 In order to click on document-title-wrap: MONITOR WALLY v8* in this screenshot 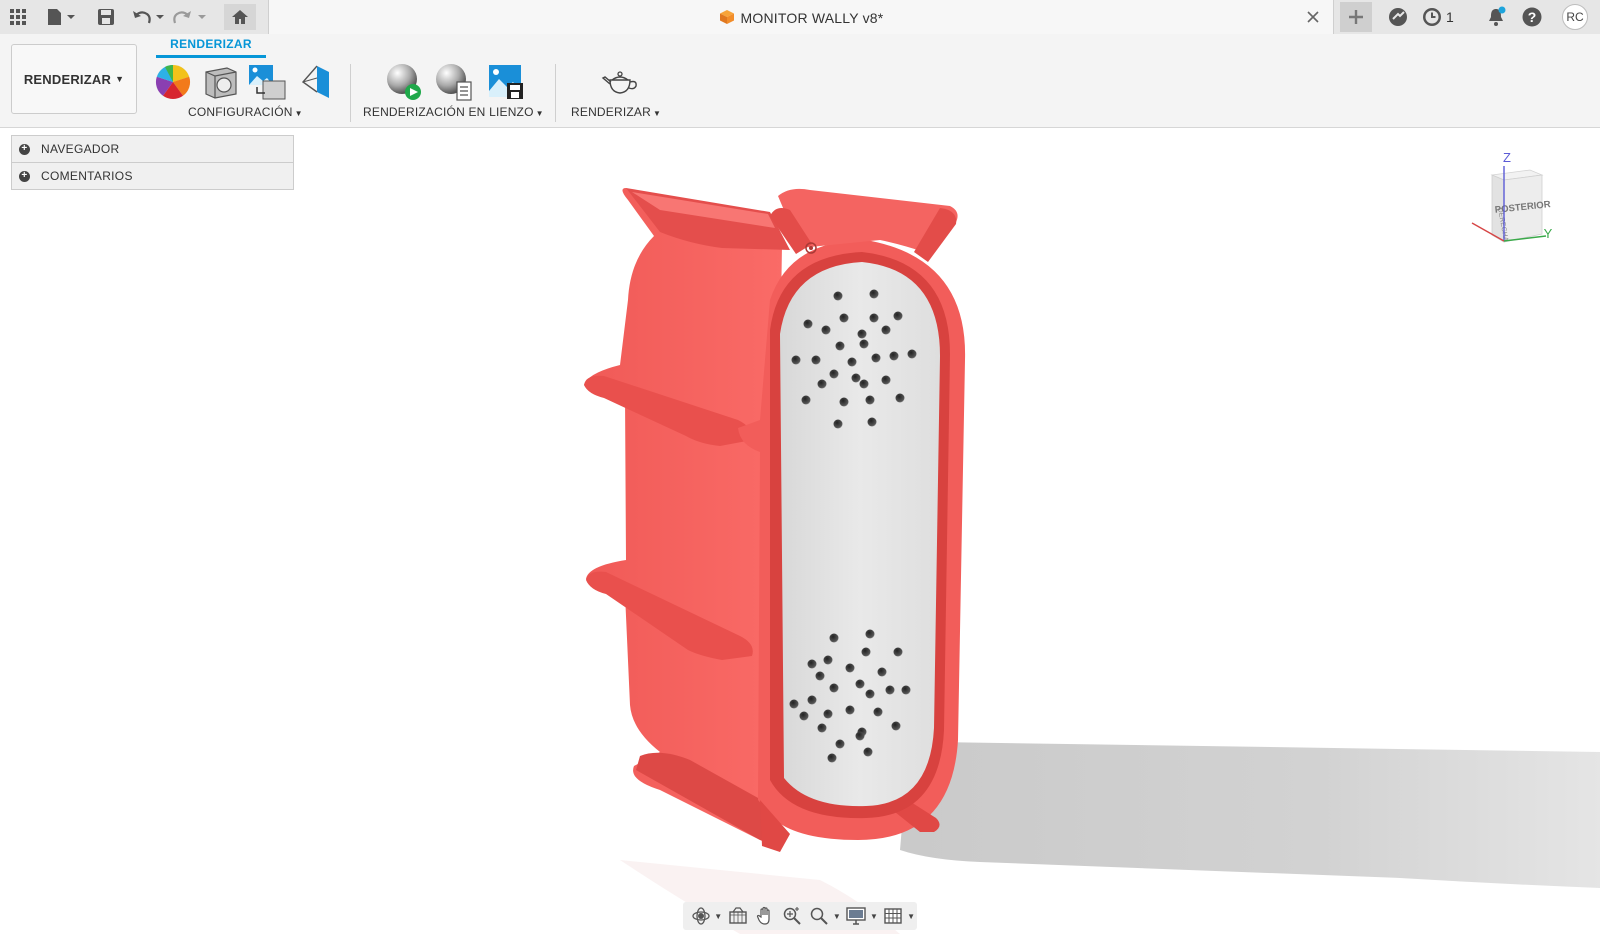, I will do `click(801, 18)`.